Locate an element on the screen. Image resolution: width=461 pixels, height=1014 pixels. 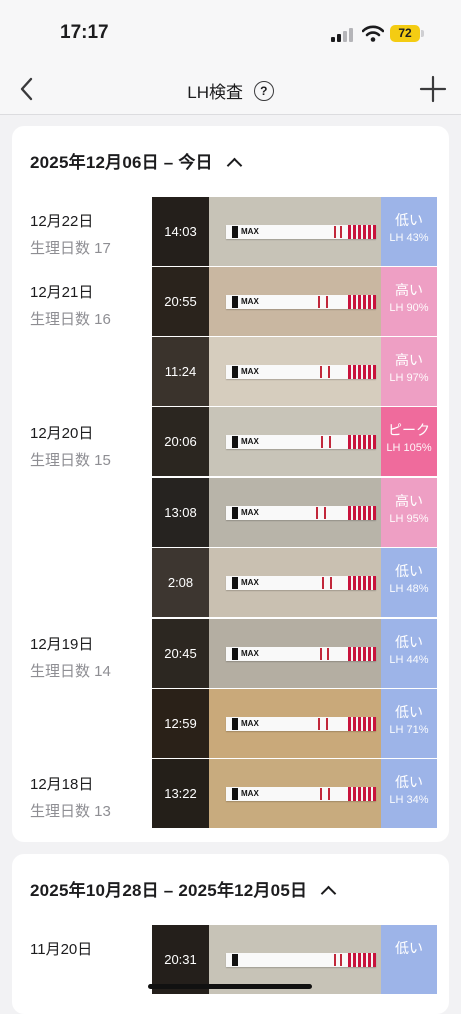
test-time: 20:06 is located at coordinates (180, 441).